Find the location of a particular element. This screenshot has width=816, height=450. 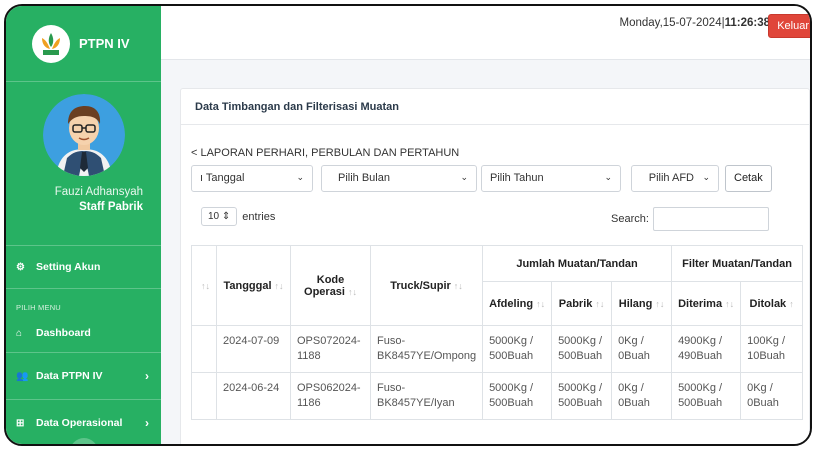

column-header-tanggal: Tangggal ↑↓ is located at coordinates (253, 285).